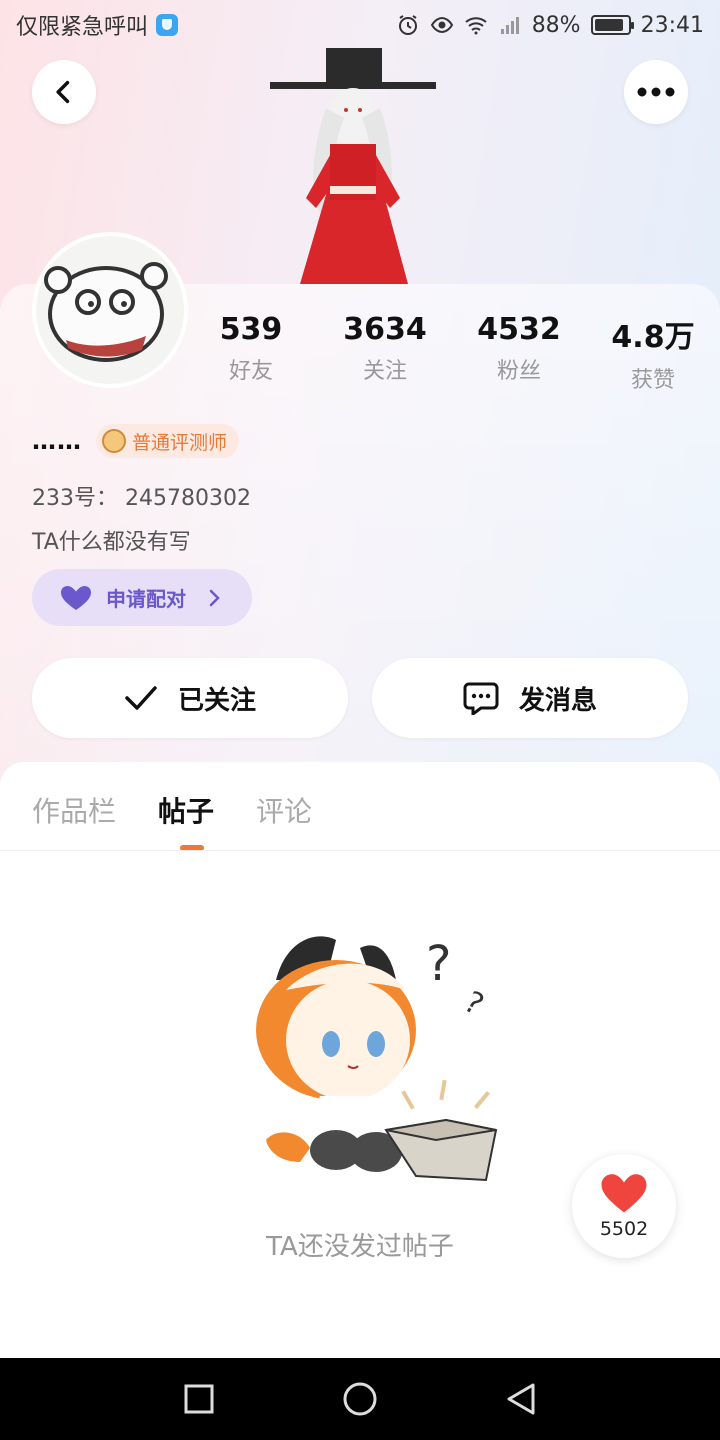 Image resolution: width=720 pixels, height=1440 pixels. What do you see at coordinates (519, 329) in the screenshot?
I see `stat-value: 4532` at bounding box center [519, 329].